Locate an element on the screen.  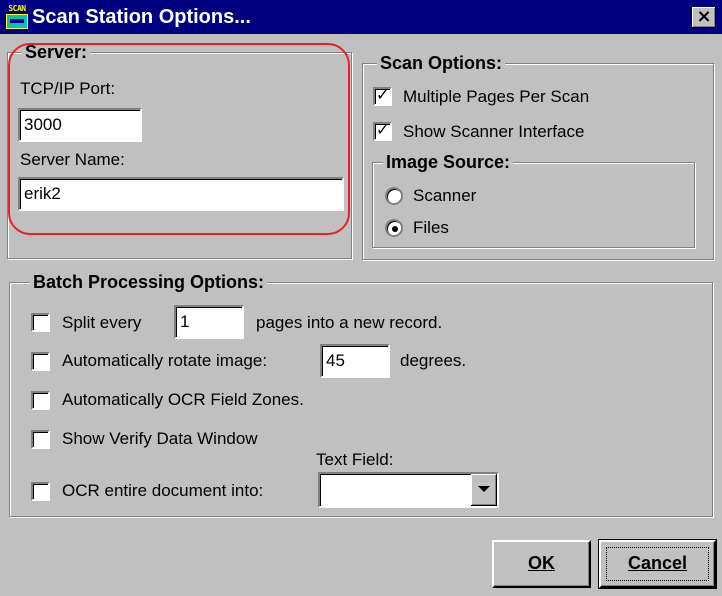
chevron-down-icon is located at coordinates (484, 490).